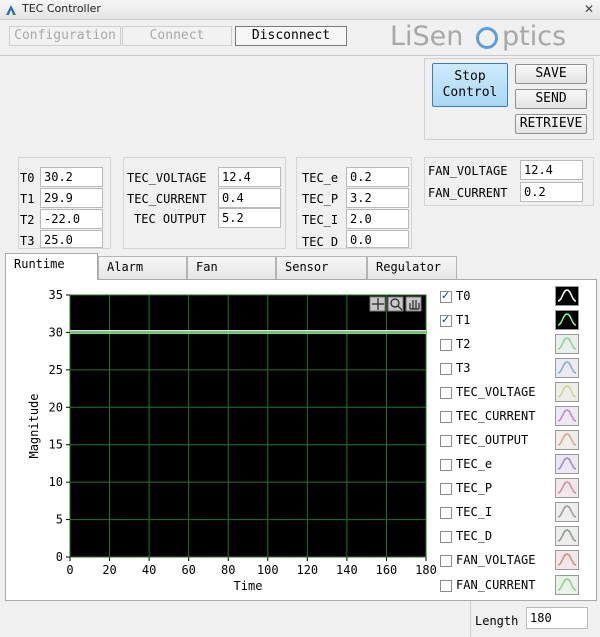 Image resolution: width=600 pixels, height=637 pixels. Describe the element at coordinates (463, 296) in the screenshot. I see `legend-label: T0` at that location.